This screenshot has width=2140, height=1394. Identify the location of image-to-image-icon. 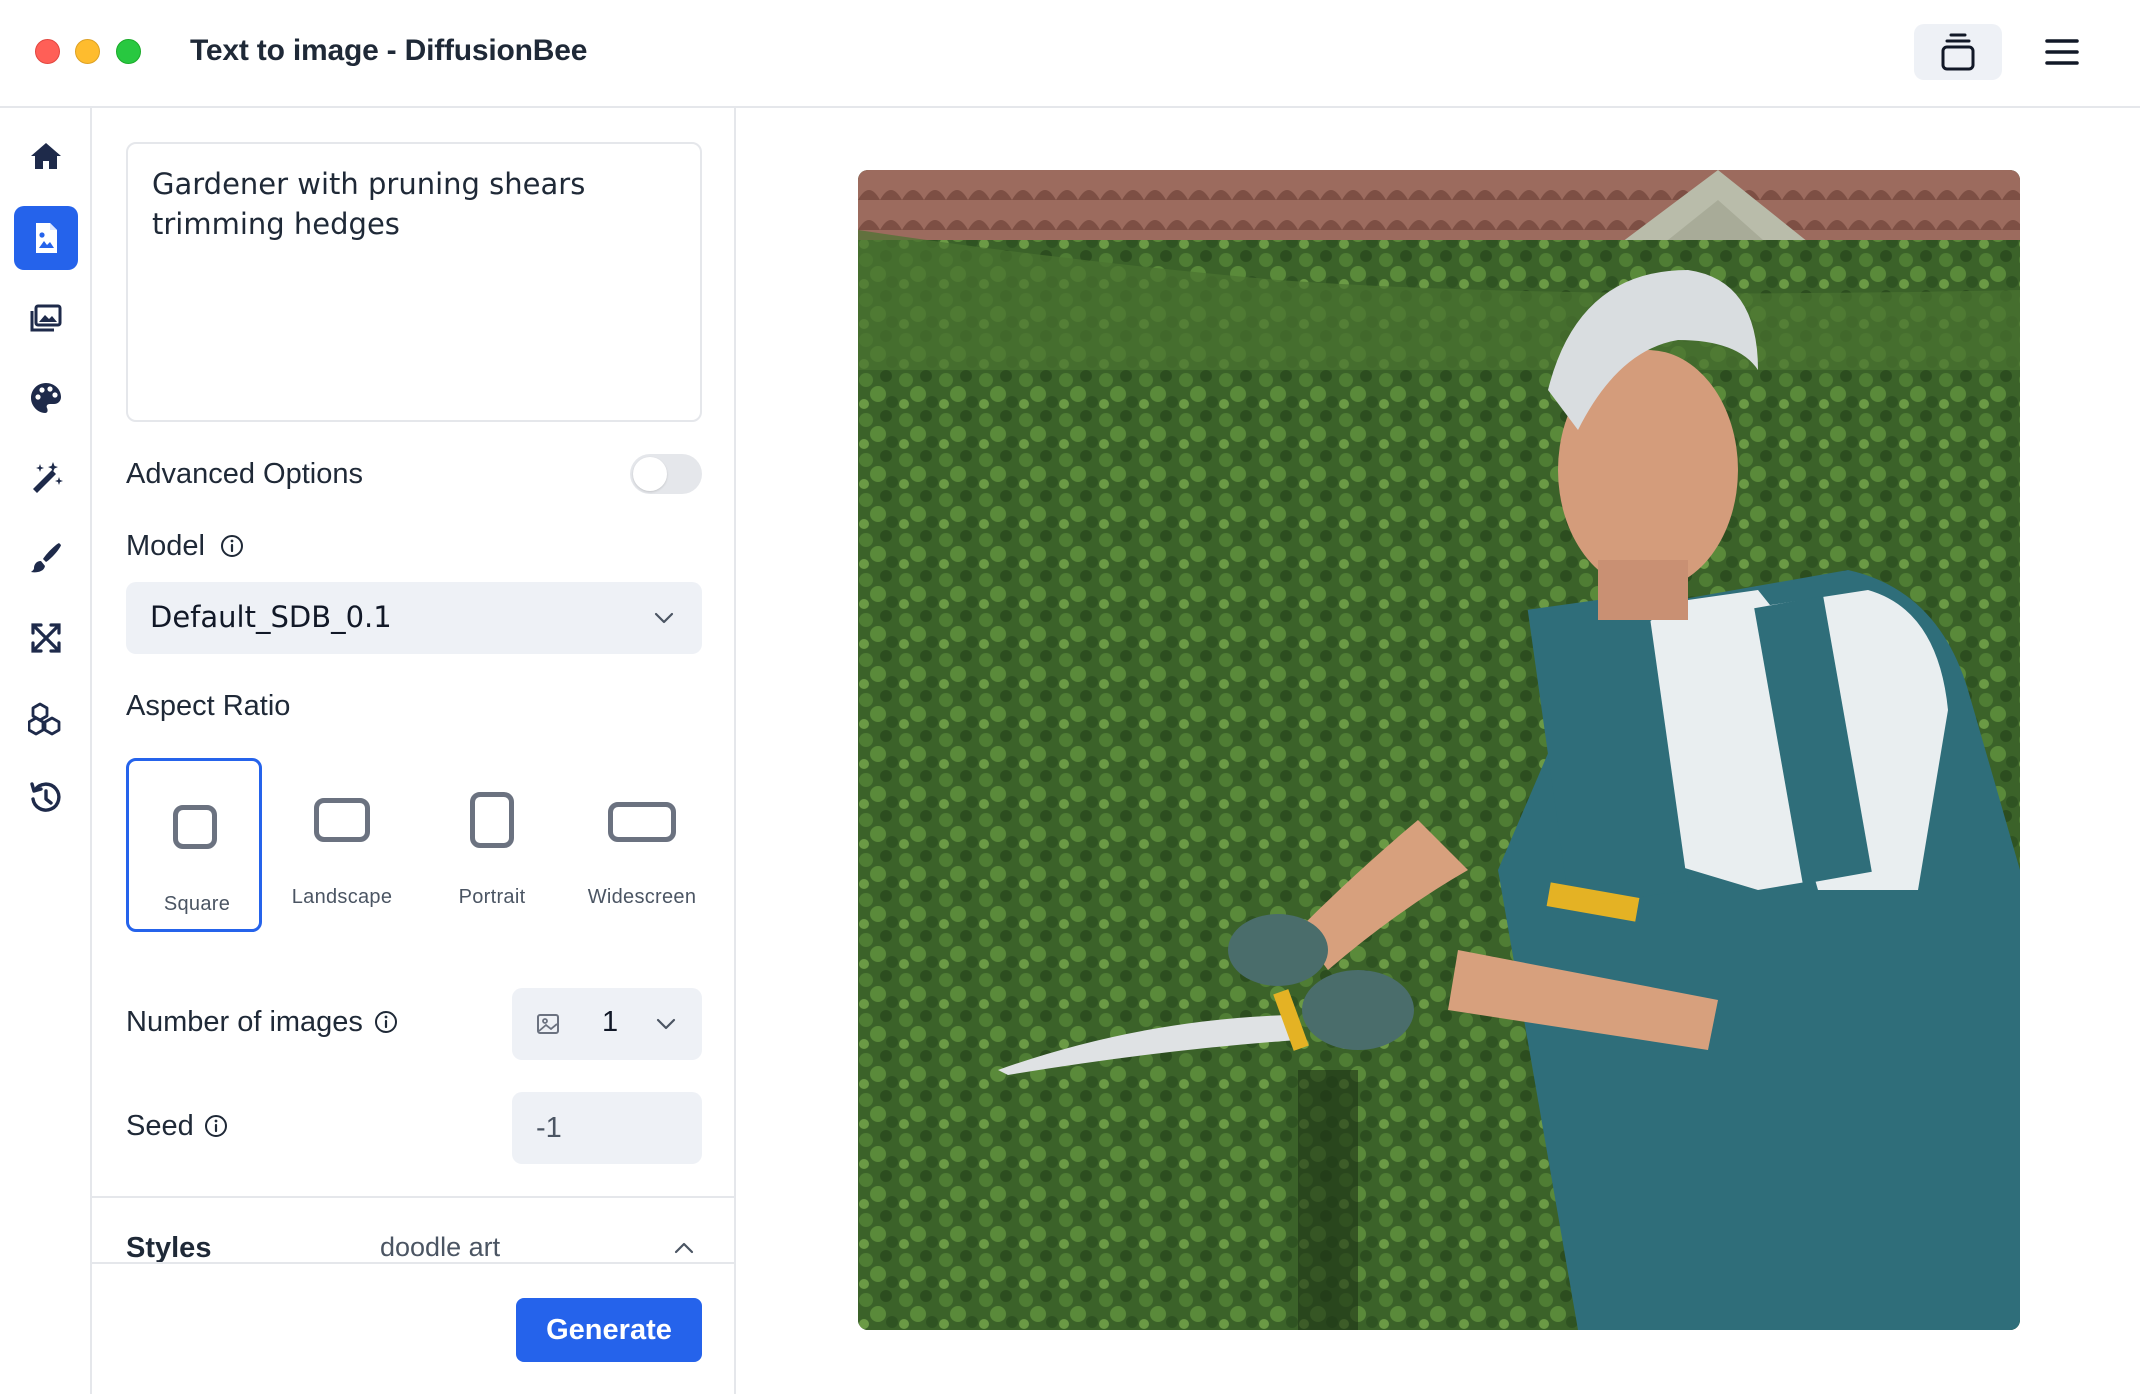
(46, 318).